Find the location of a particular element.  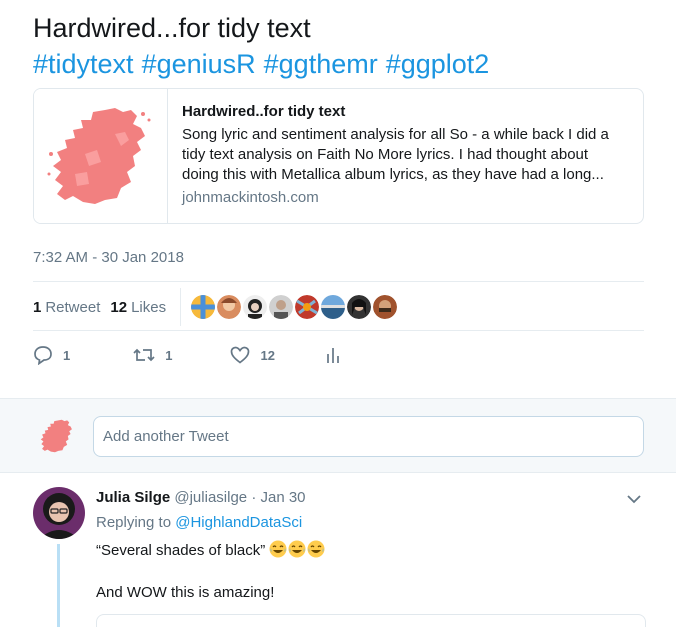

reply-button: 1 is located at coordinates (51, 355).